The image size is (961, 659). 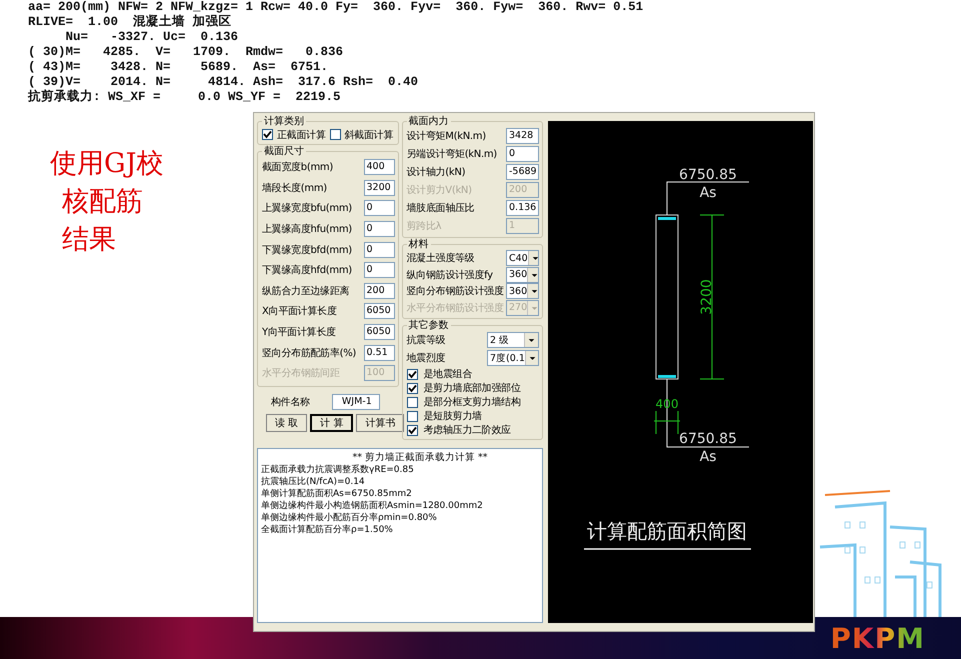 What do you see at coordinates (436, 172) in the screenshot?
I see `field-label: 设计轴力(kN)` at bounding box center [436, 172].